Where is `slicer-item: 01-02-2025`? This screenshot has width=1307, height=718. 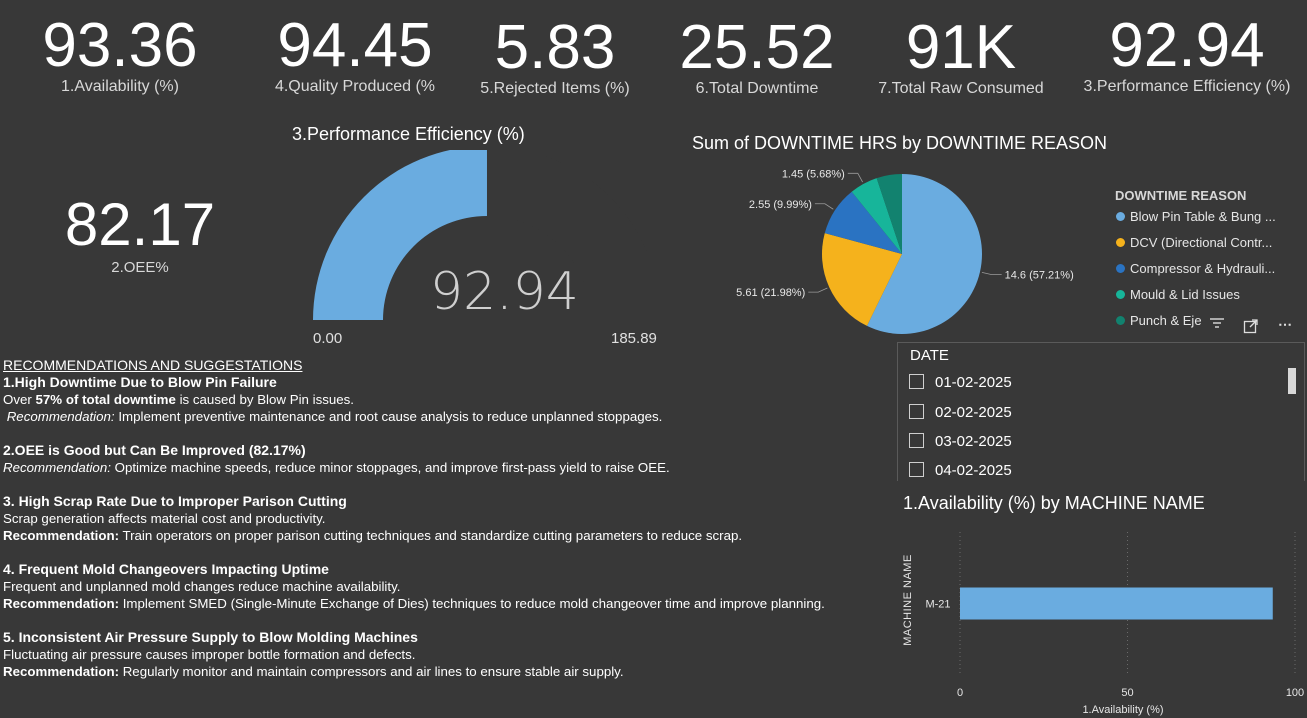 slicer-item: 01-02-2025 is located at coordinates (960, 382).